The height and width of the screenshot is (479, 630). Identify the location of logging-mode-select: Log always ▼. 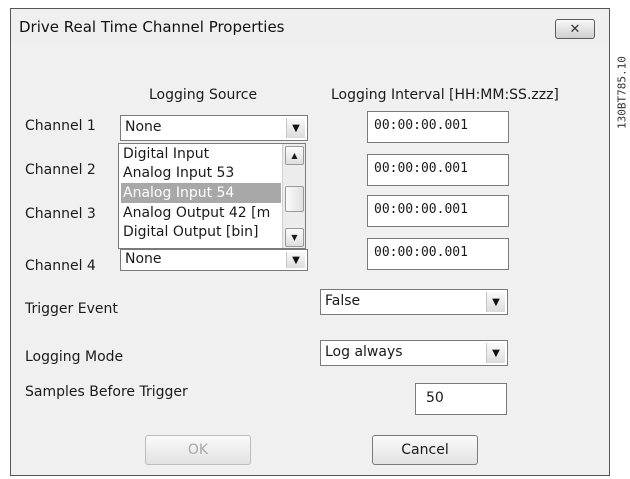
(414, 353).